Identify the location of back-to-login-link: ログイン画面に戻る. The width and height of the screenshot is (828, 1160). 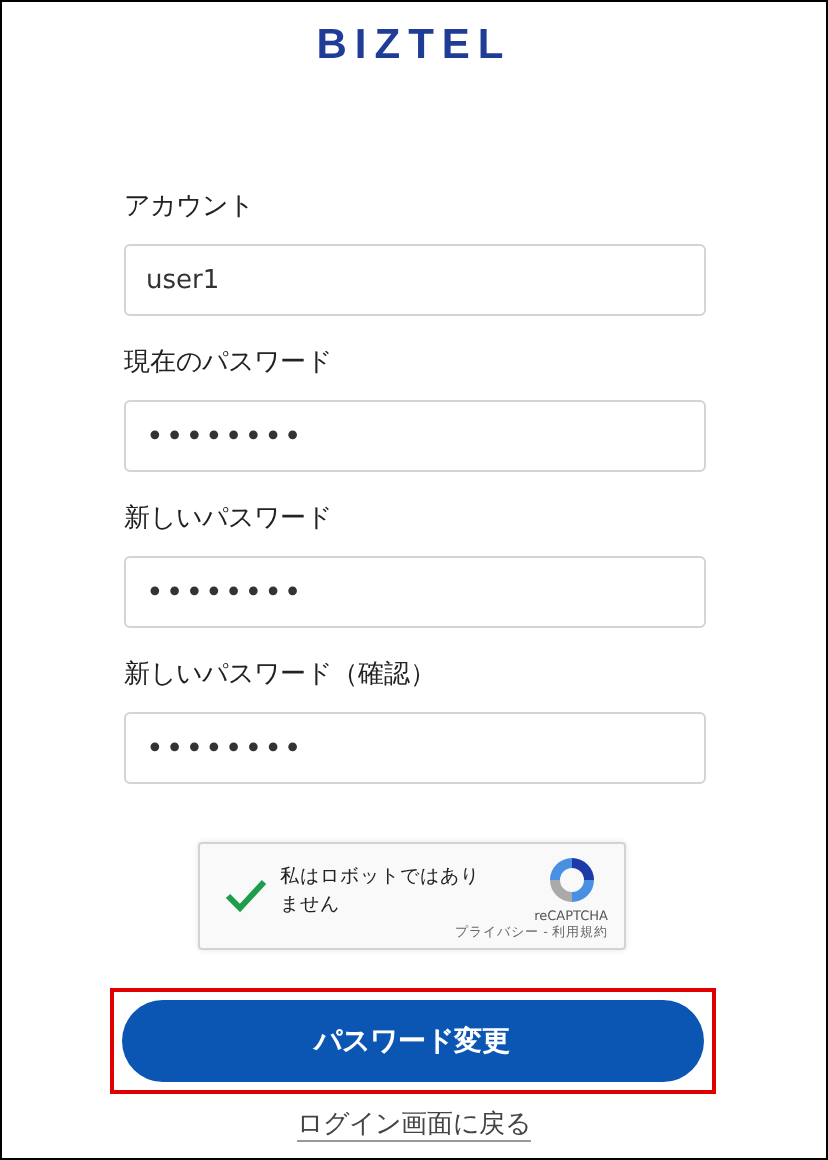
(414, 1126).